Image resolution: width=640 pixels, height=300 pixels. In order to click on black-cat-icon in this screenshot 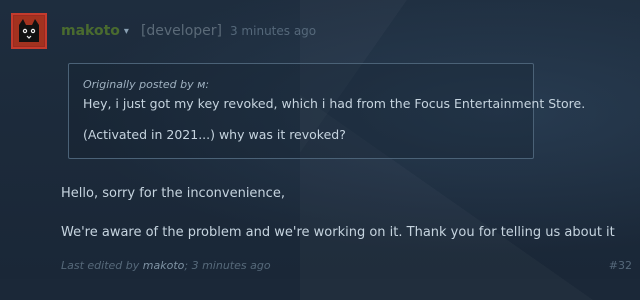, I will do `click(29, 31)`.